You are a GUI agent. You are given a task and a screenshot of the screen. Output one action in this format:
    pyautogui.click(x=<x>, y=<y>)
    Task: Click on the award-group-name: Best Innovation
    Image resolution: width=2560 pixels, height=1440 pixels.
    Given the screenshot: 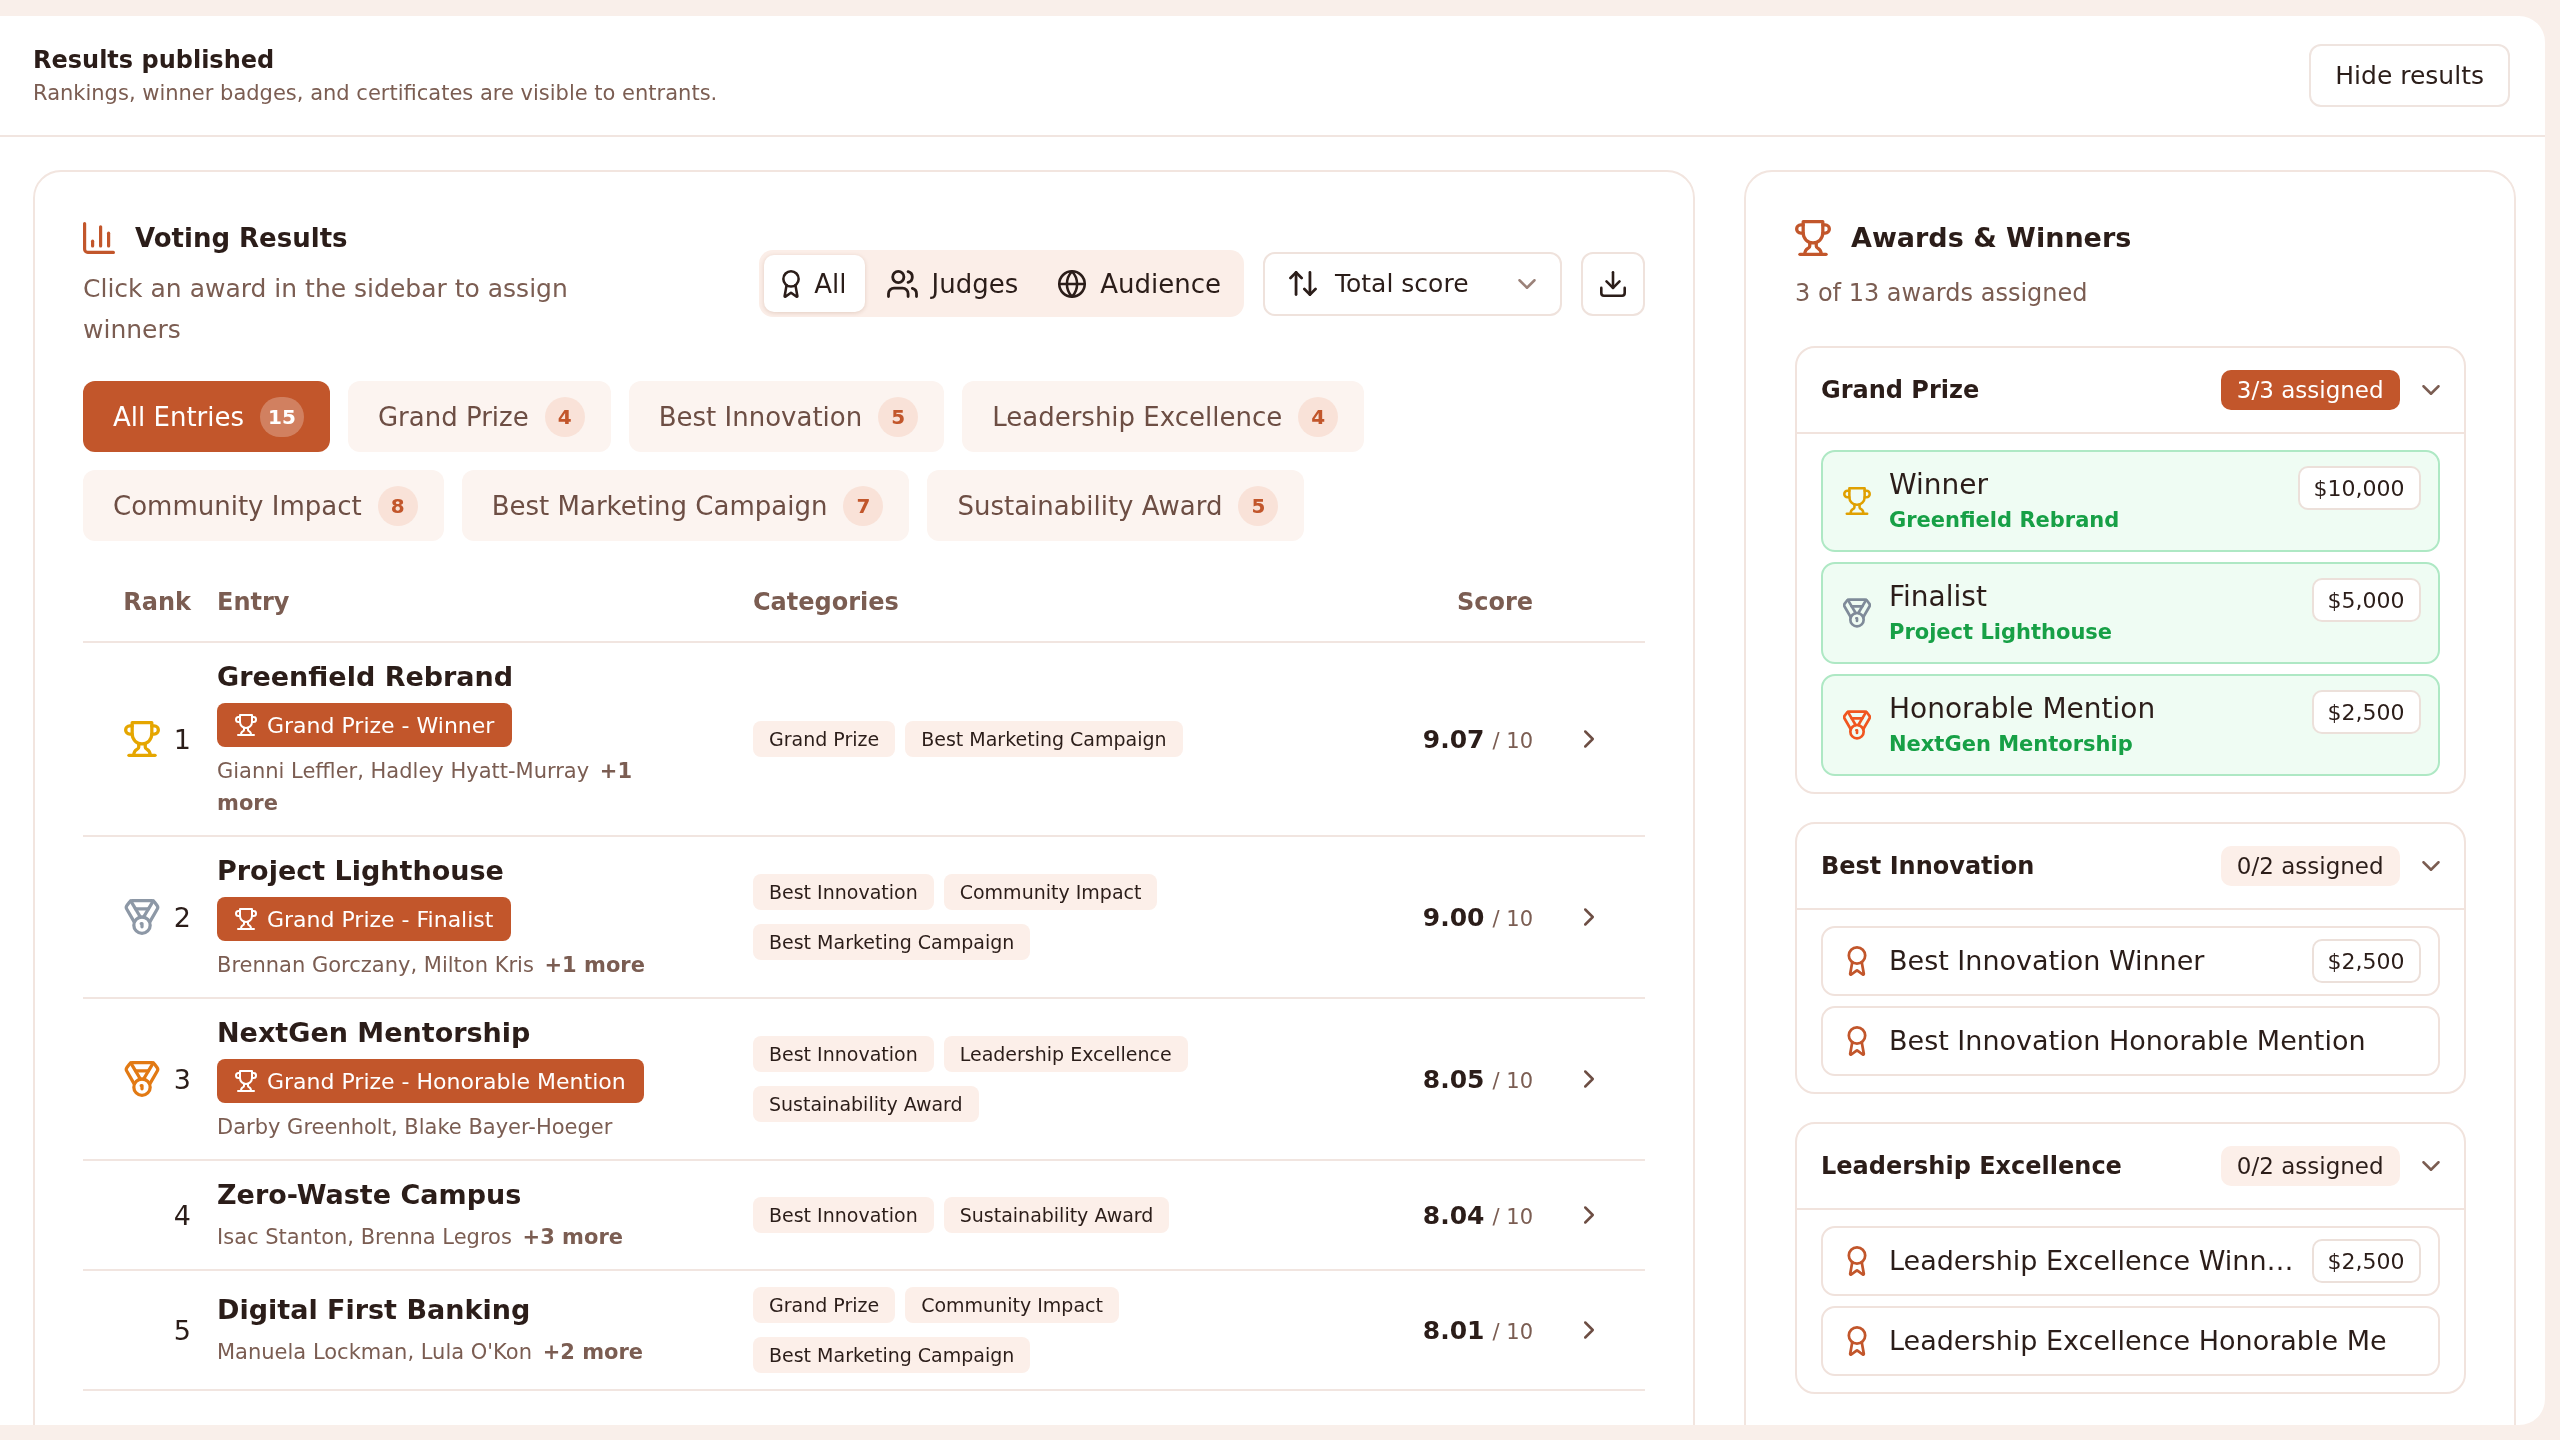 What is the action you would take?
    pyautogui.click(x=1928, y=866)
    